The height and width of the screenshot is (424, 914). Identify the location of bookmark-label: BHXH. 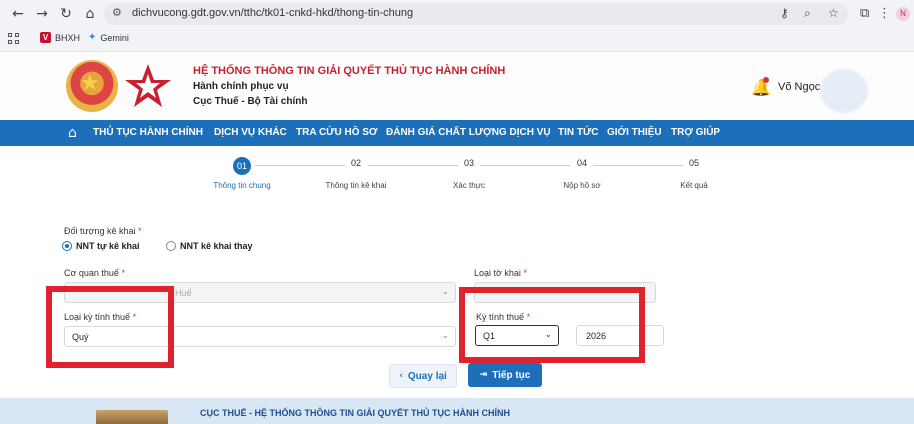
(68, 37).